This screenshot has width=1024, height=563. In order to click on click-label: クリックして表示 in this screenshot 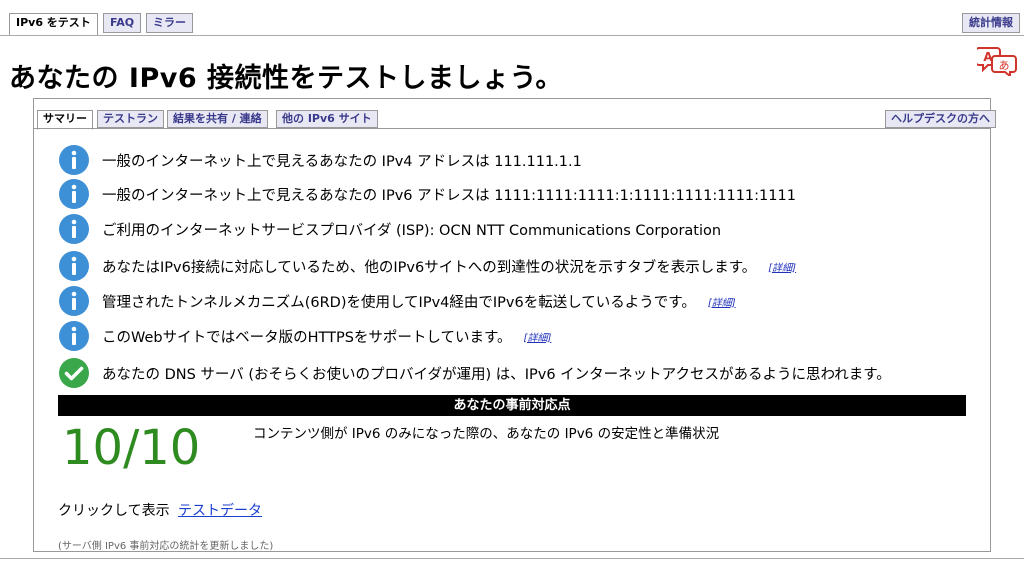, I will do `click(114, 511)`.